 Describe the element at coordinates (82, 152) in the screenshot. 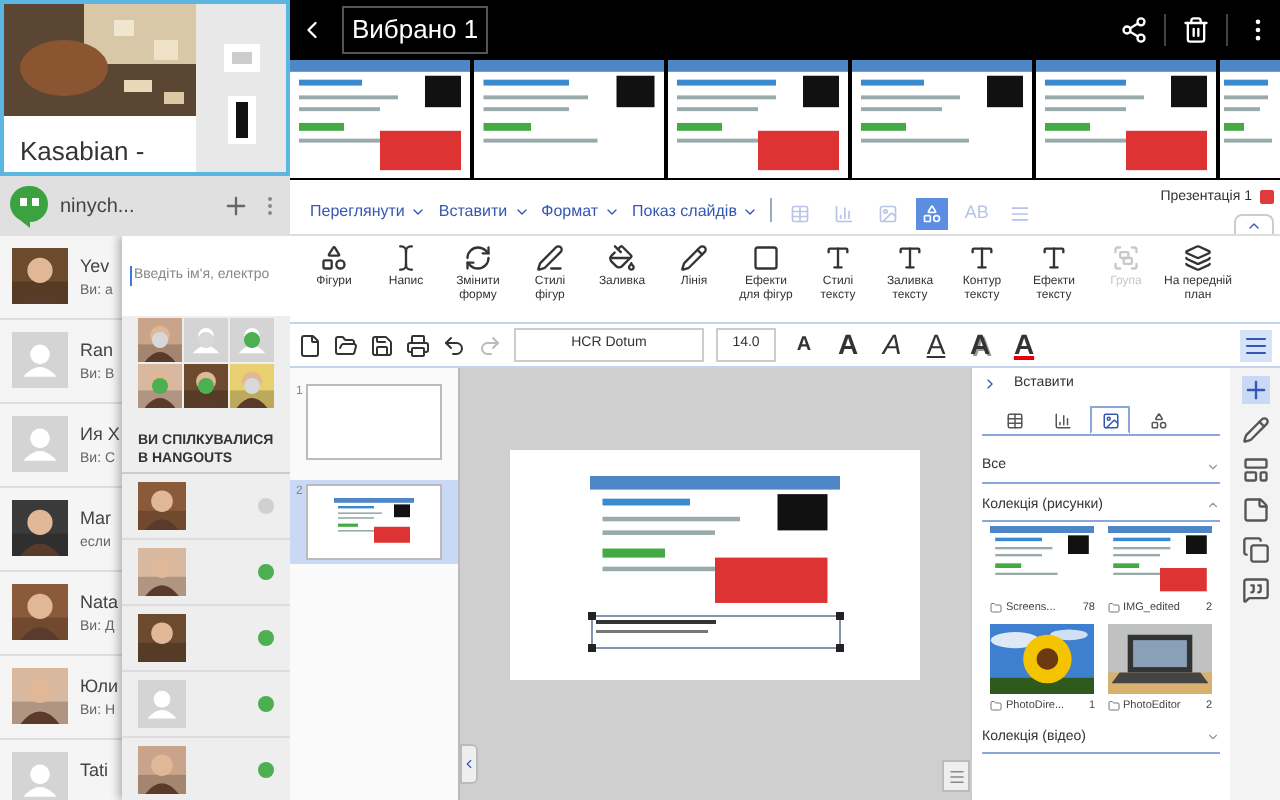

I see `video-title: Kasabian -` at that location.